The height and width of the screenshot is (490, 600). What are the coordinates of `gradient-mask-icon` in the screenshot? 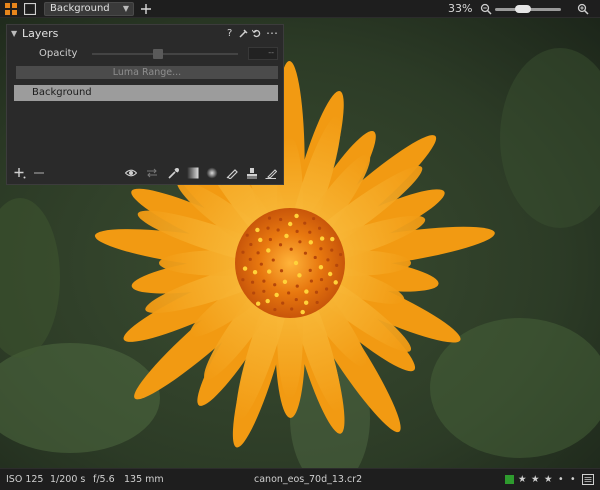 It's located at (193, 173).